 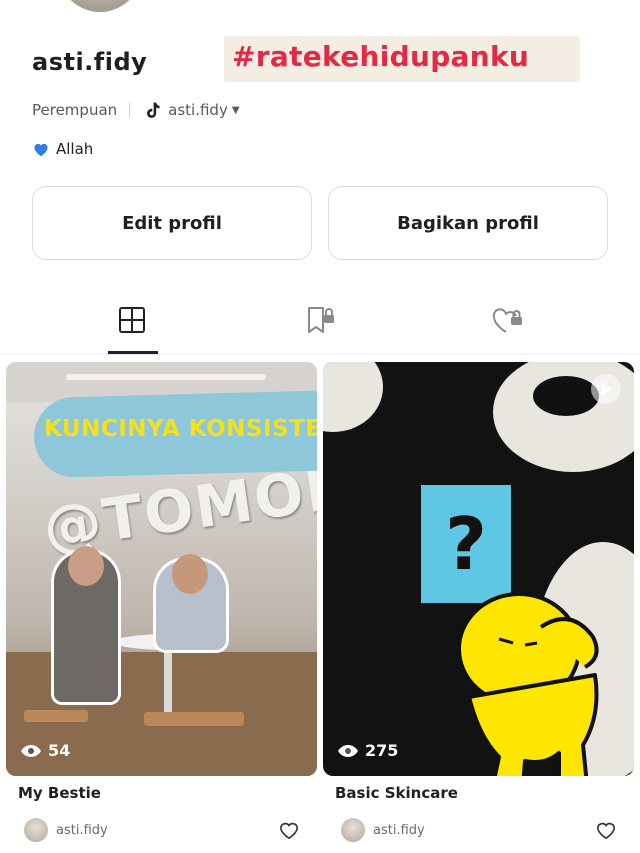 What do you see at coordinates (59, 793) in the screenshot?
I see `post-title: My Bestie` at bounding box center [59, 793].